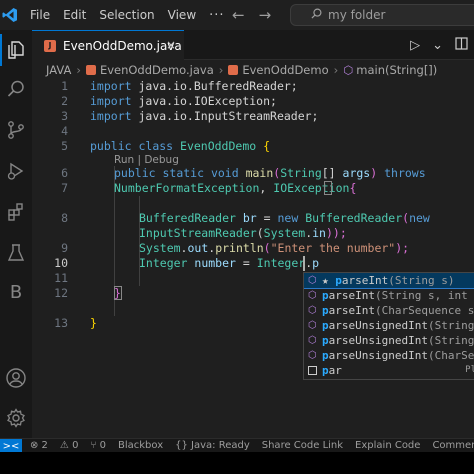 This screenshot has height=474, width=474. What do you see at coordinates (387, 445) in the screenshot?
I see `status-explain-code: Explain Code` at bounding box center [387, 445].